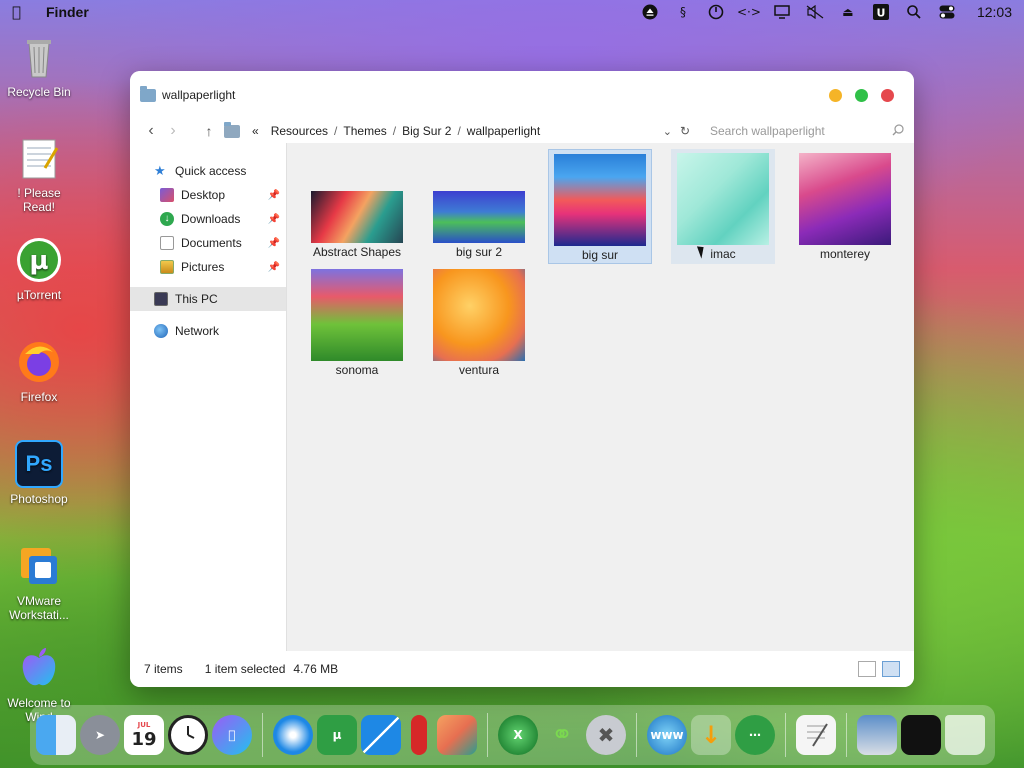 Image resolution: width=1024 pixels, height=768 pixels. What do you see at coordinates (685, 131) in the screenshot?
I see `refresh-icon: ↻` at bounding box center [685, 131].